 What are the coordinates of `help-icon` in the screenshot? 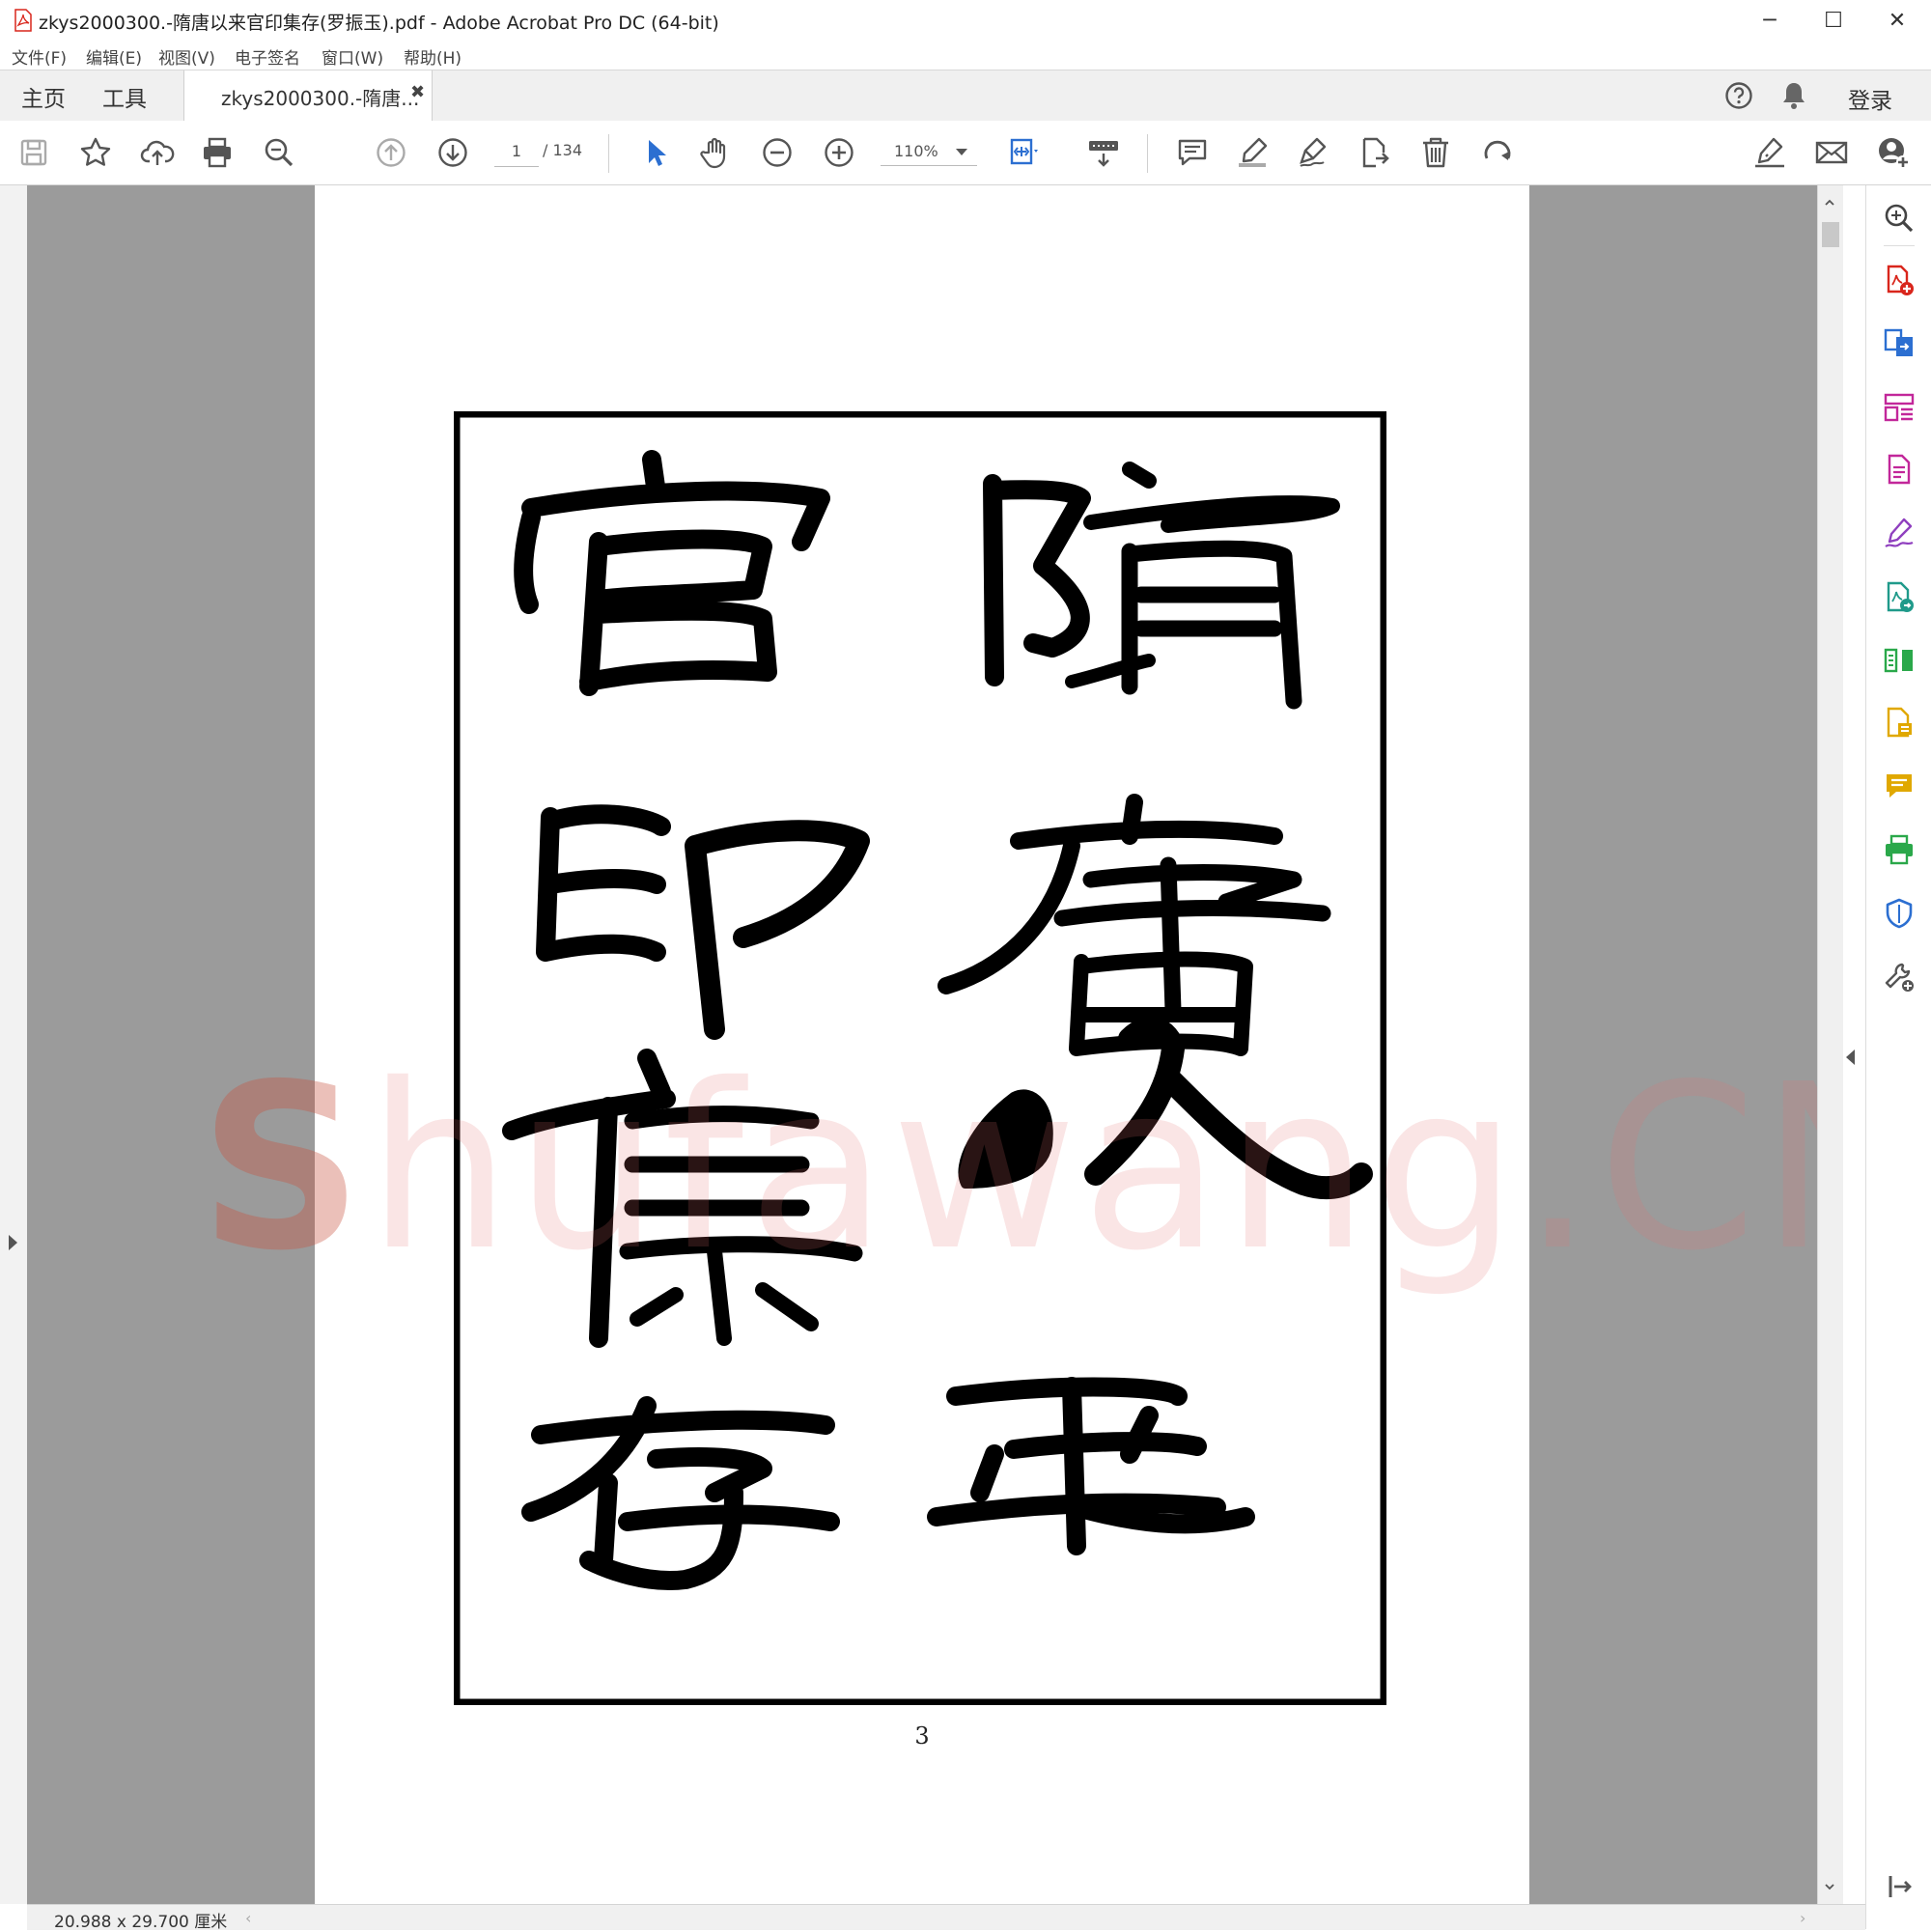 It's located at (1738, 96).